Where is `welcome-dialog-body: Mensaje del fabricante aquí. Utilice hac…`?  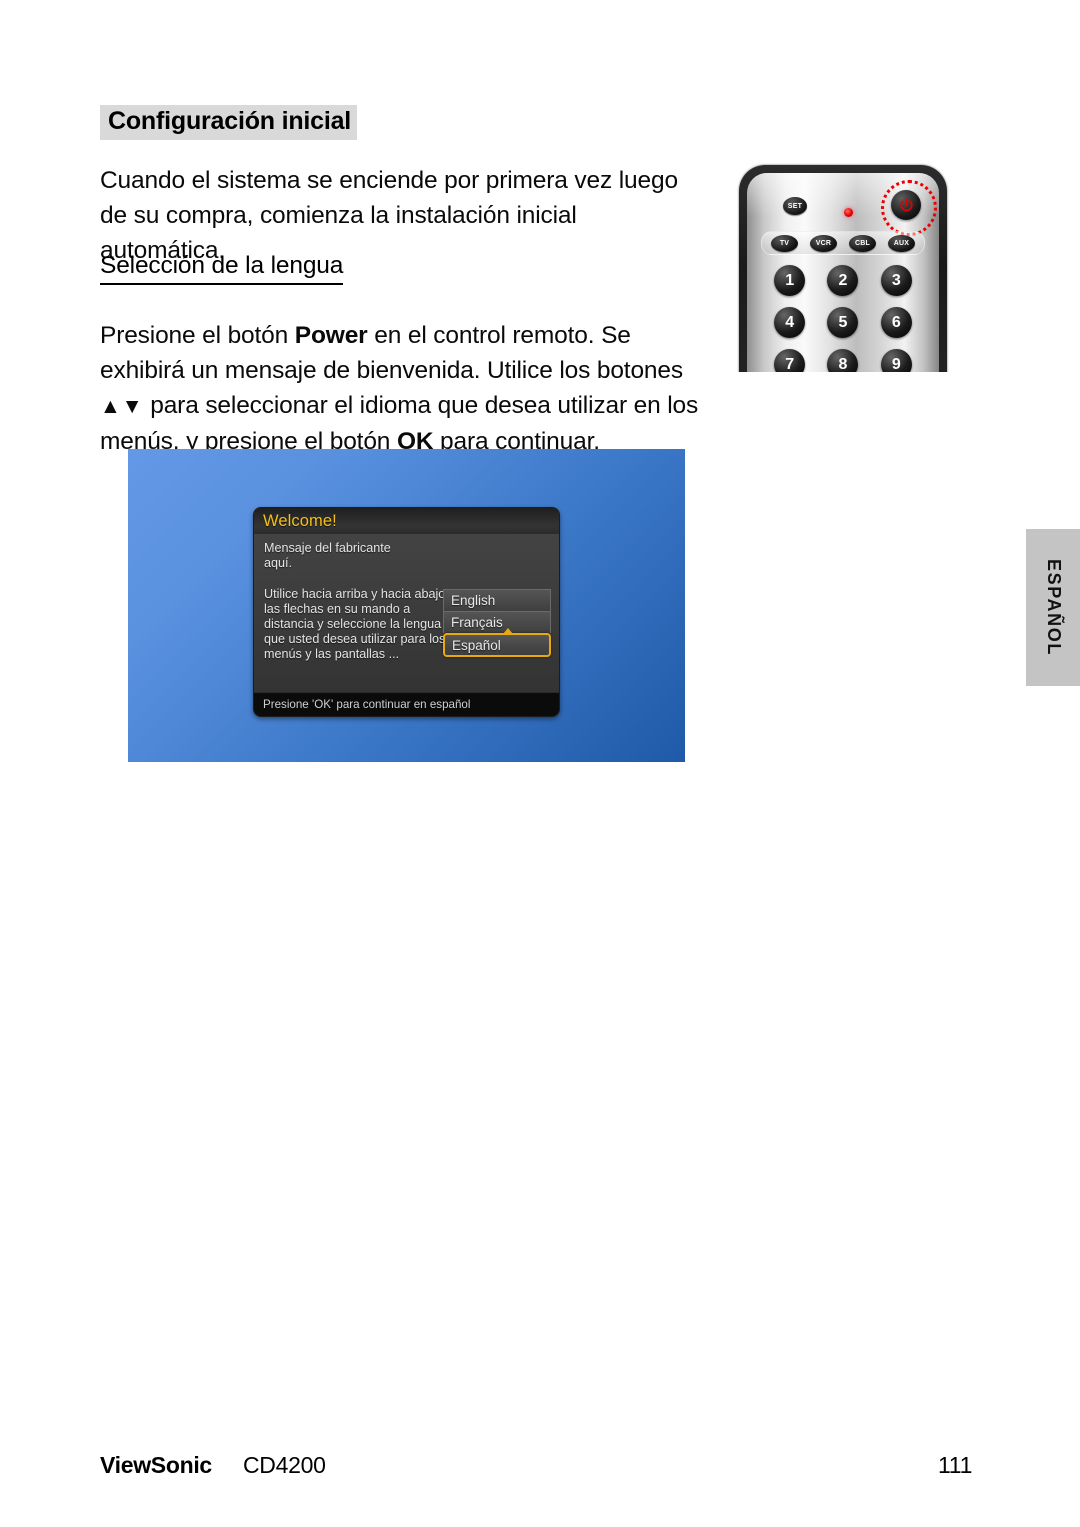 welcome-dialog-body: Mensaje del fabricante aquí. Utilice hac… is located at coordinates (406, 613).